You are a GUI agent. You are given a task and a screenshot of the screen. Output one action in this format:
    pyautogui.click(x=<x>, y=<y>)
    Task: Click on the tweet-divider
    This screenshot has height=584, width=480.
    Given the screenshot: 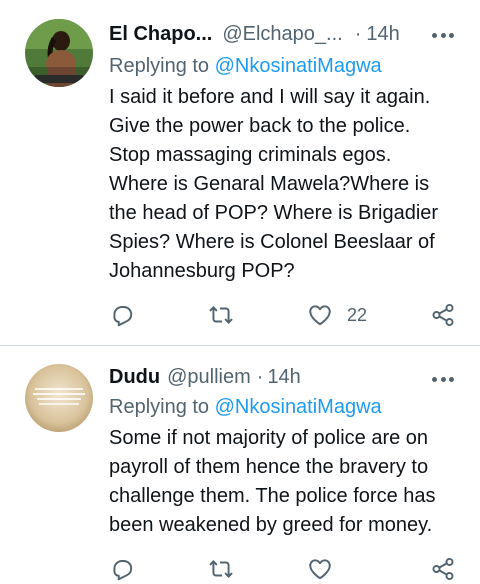 What is the action you would take?
    pyautogui.click(x=240, y=345)
    